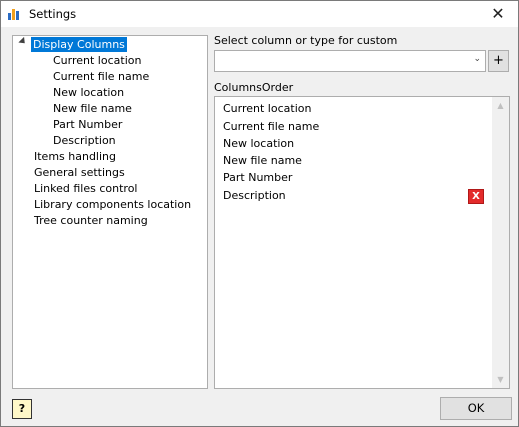  What do you see at coordinates (258, 143) in the screenshot?
I see `list-item: New location` at bounding box center [258, 143].